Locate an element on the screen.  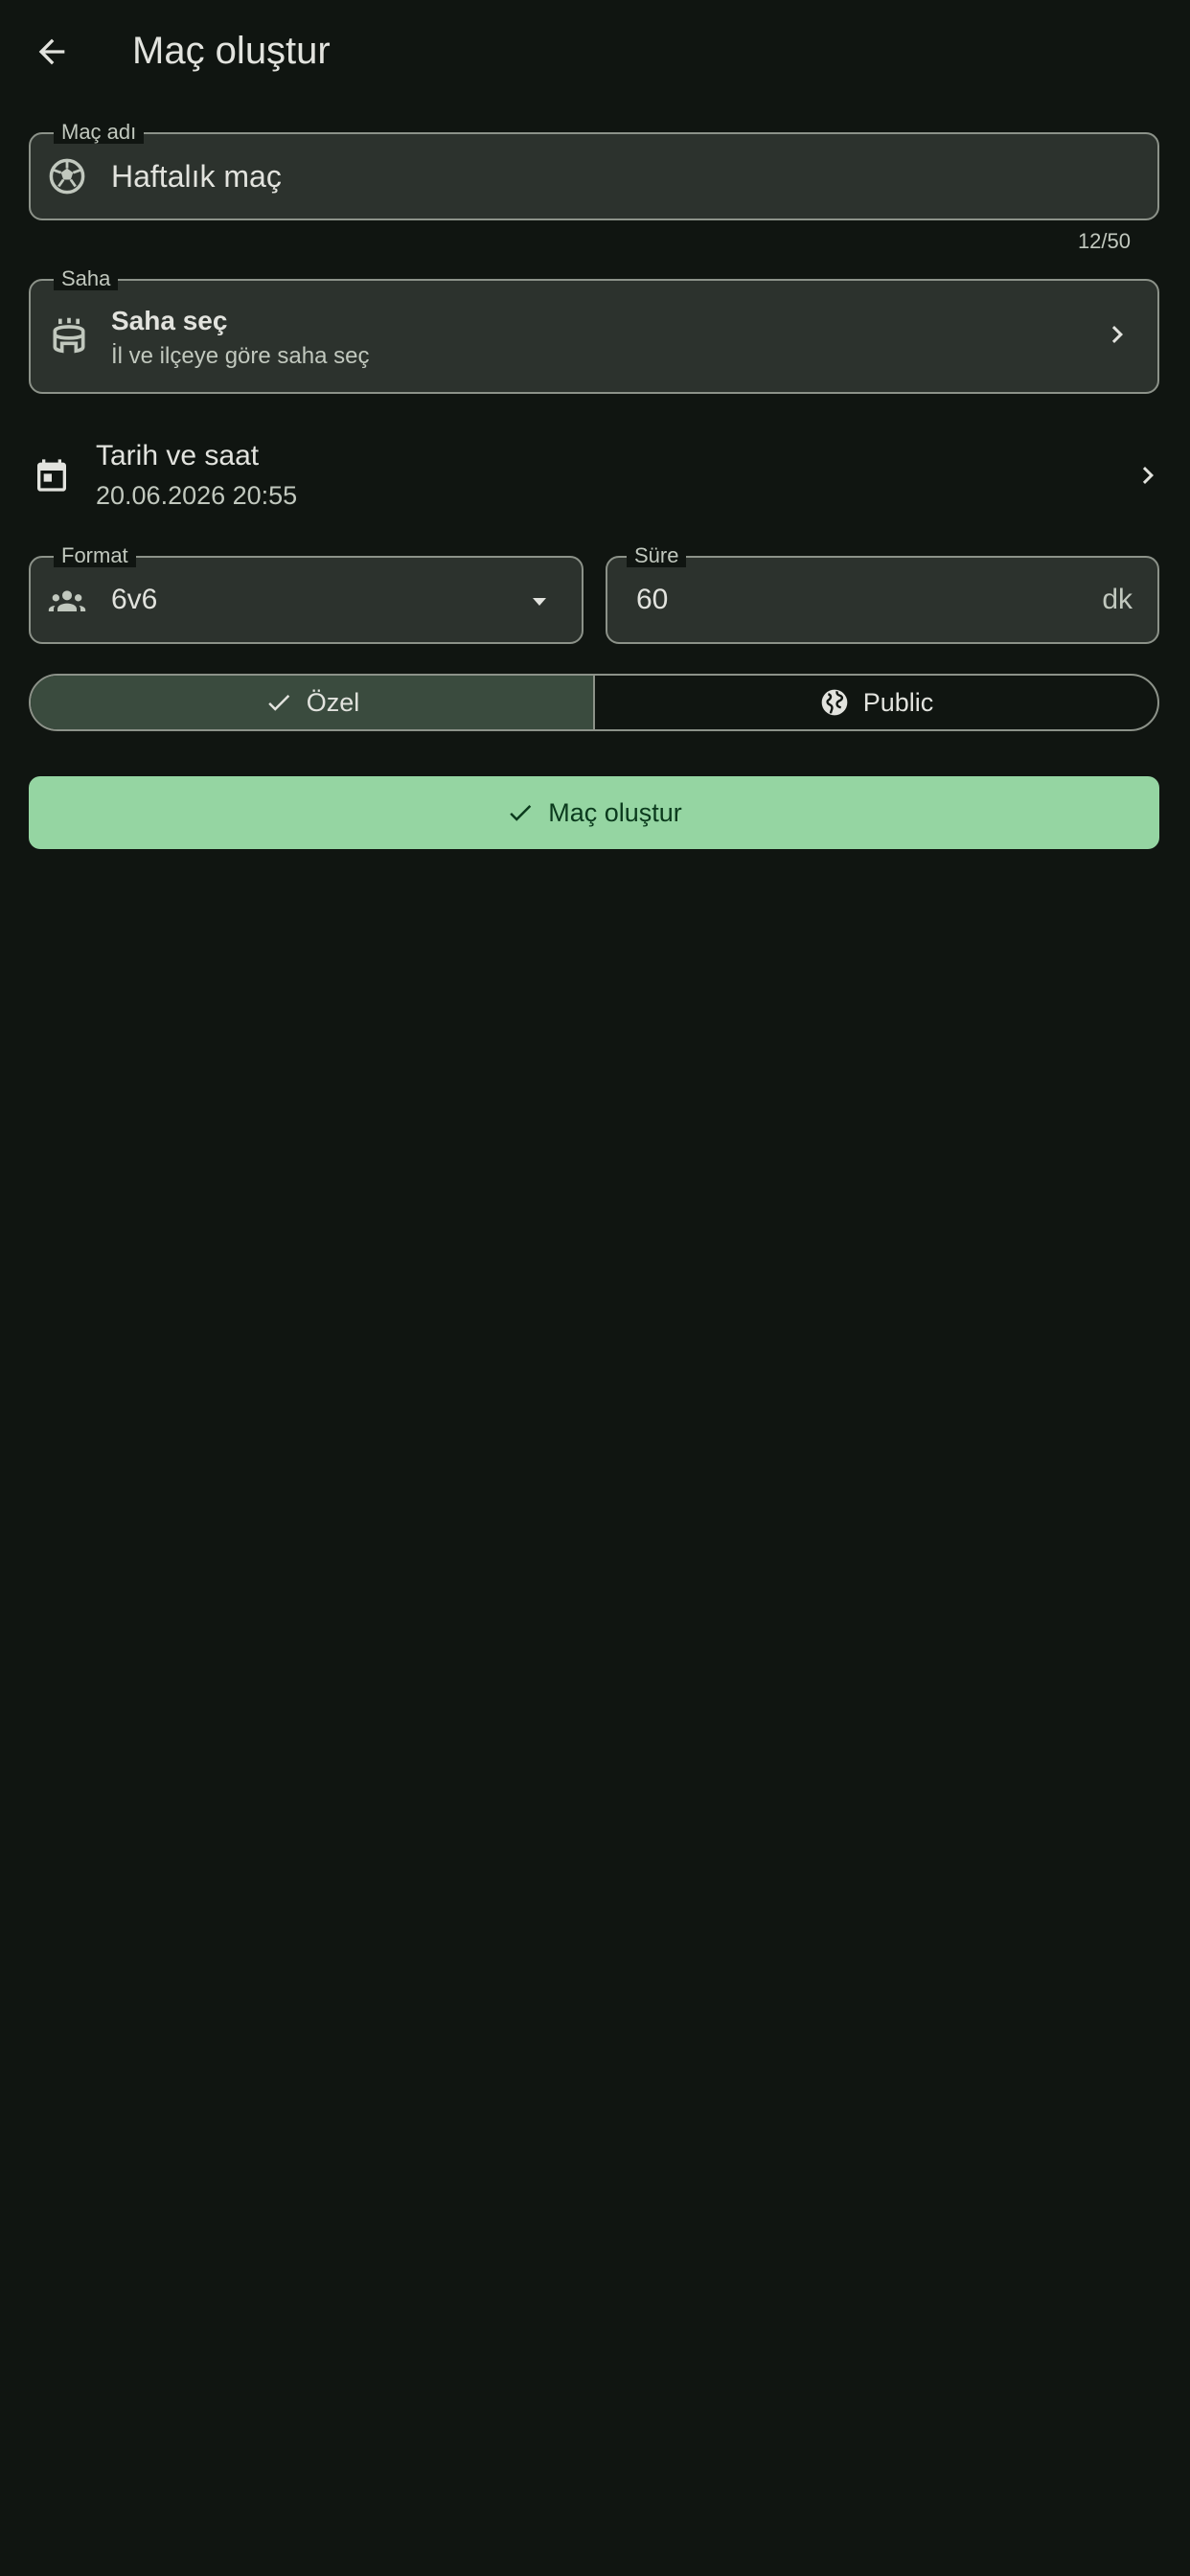
date-time-picker: Tarih ve saat 20.06.2026 20:55 is located at coordinates (599, 477).